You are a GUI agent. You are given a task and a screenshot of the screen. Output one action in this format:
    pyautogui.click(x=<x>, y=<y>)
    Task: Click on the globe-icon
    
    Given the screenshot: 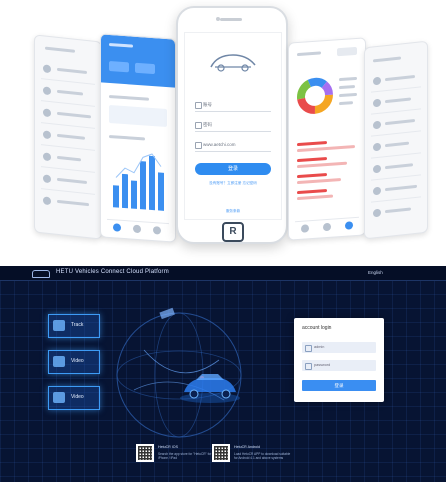 What is the action you would take?
    pyautogui.click(x=198, y=145)
    